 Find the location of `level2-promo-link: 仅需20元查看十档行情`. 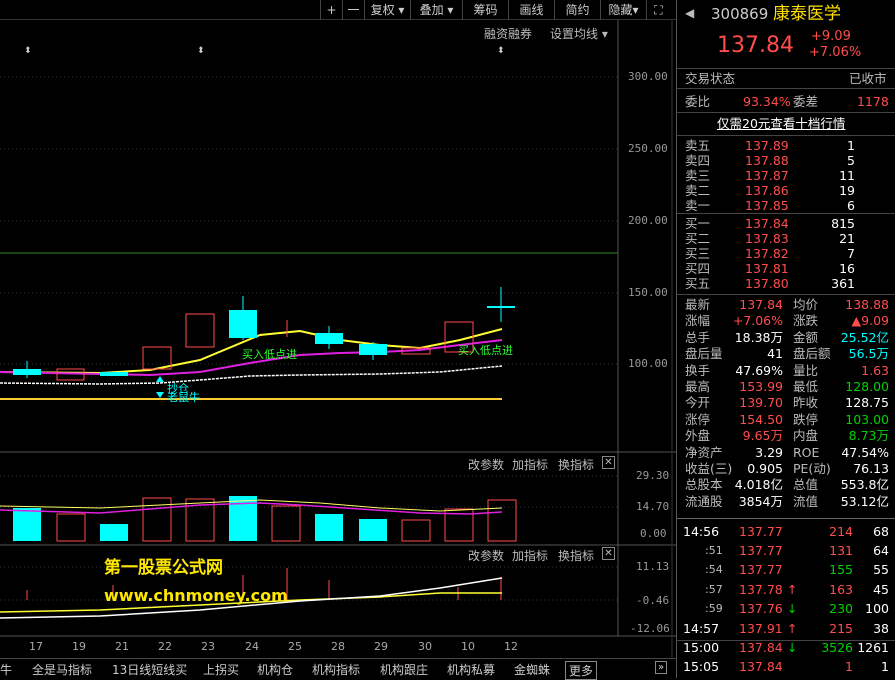

level2-promo-link: 仅需20元查看十档行情 is located at coordinates (781, 123).